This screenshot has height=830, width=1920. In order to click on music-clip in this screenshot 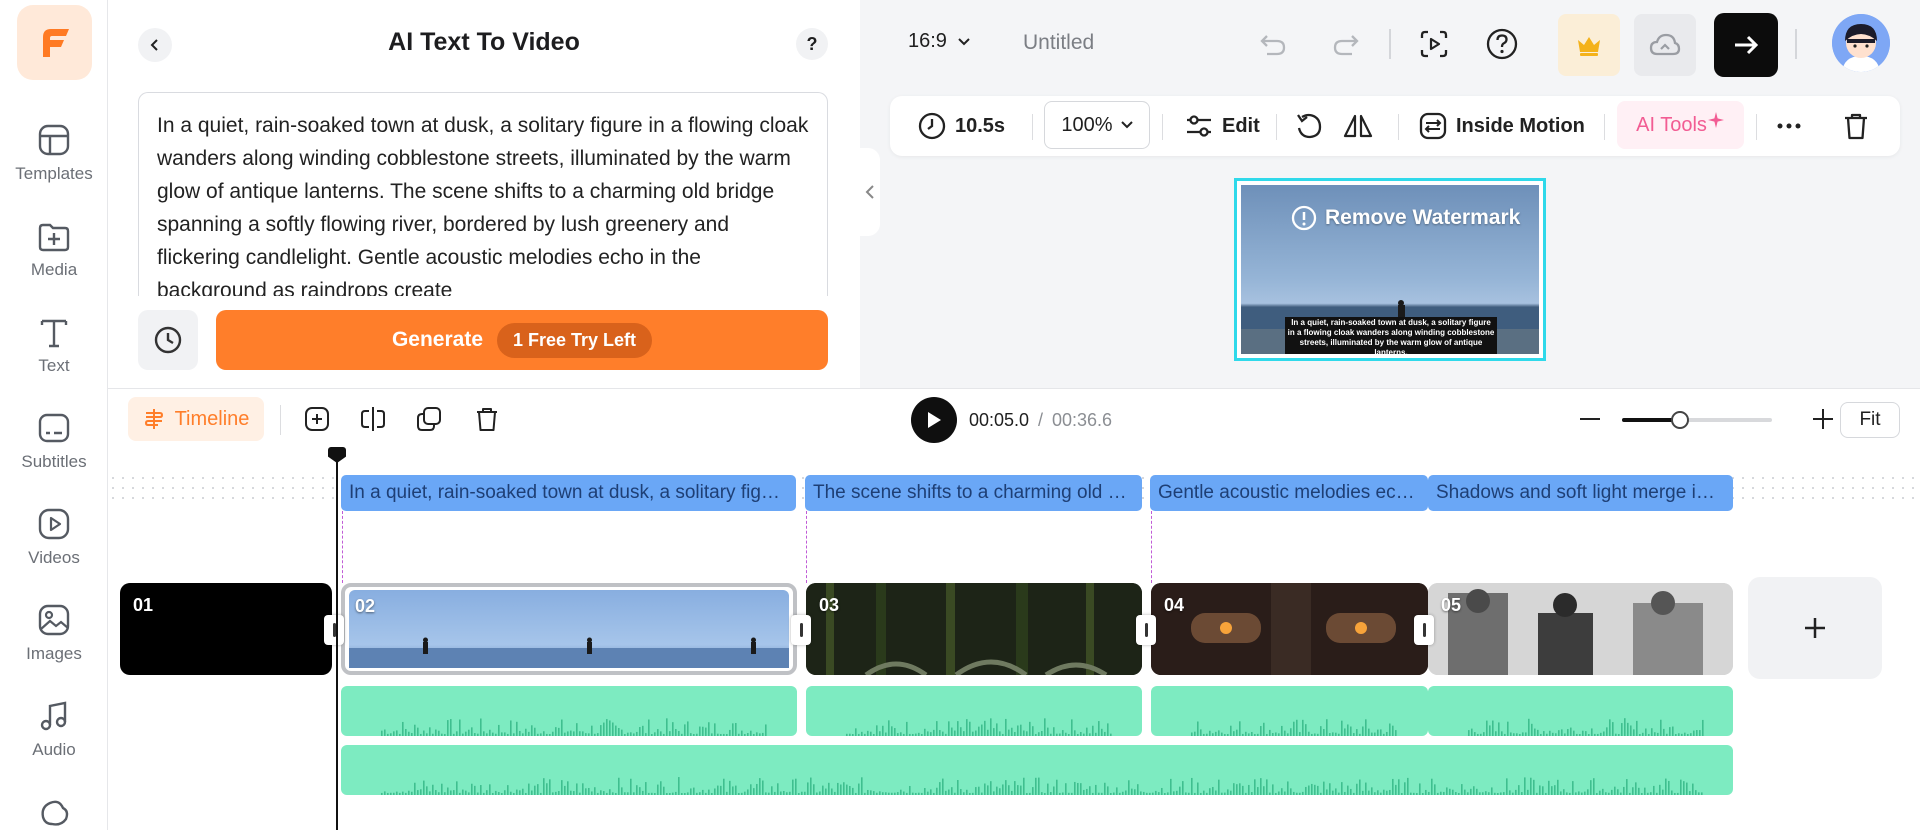, I will do `click(1037, 770)`.